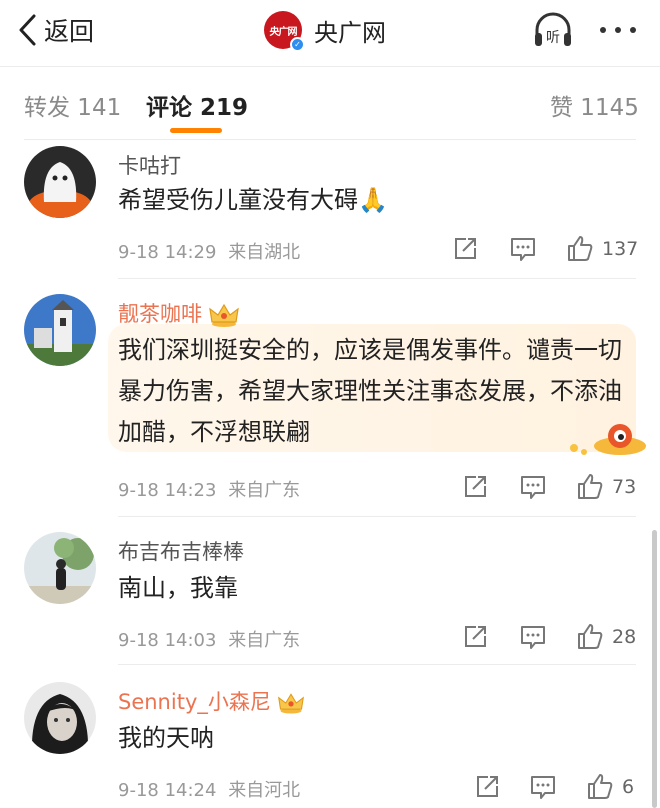 This screenshot has height=808, width=660. What do you see at coordinates (253, 200) in the screenshot?
I see `comment-text: 希望受伤儿童没有大碍🙏` at bounding box center [253, 200].